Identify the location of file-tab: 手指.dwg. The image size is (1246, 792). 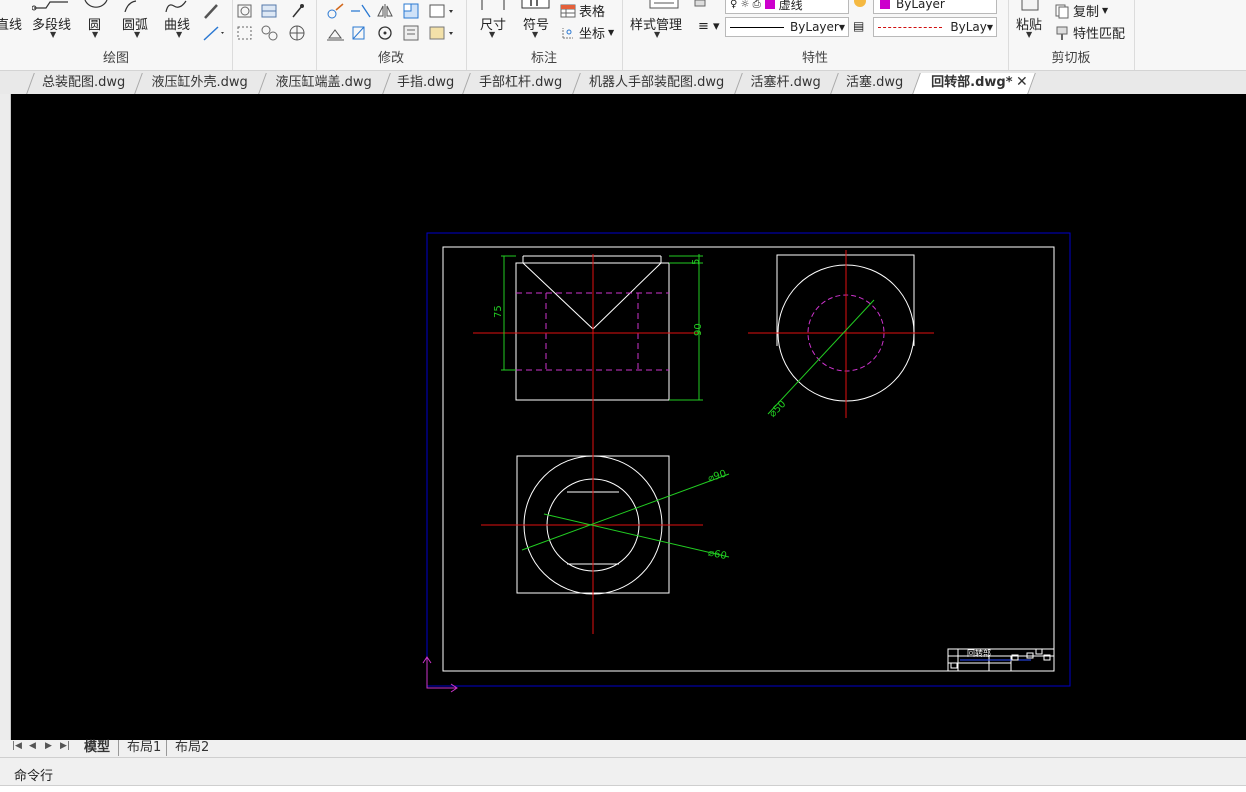
(425, 83).